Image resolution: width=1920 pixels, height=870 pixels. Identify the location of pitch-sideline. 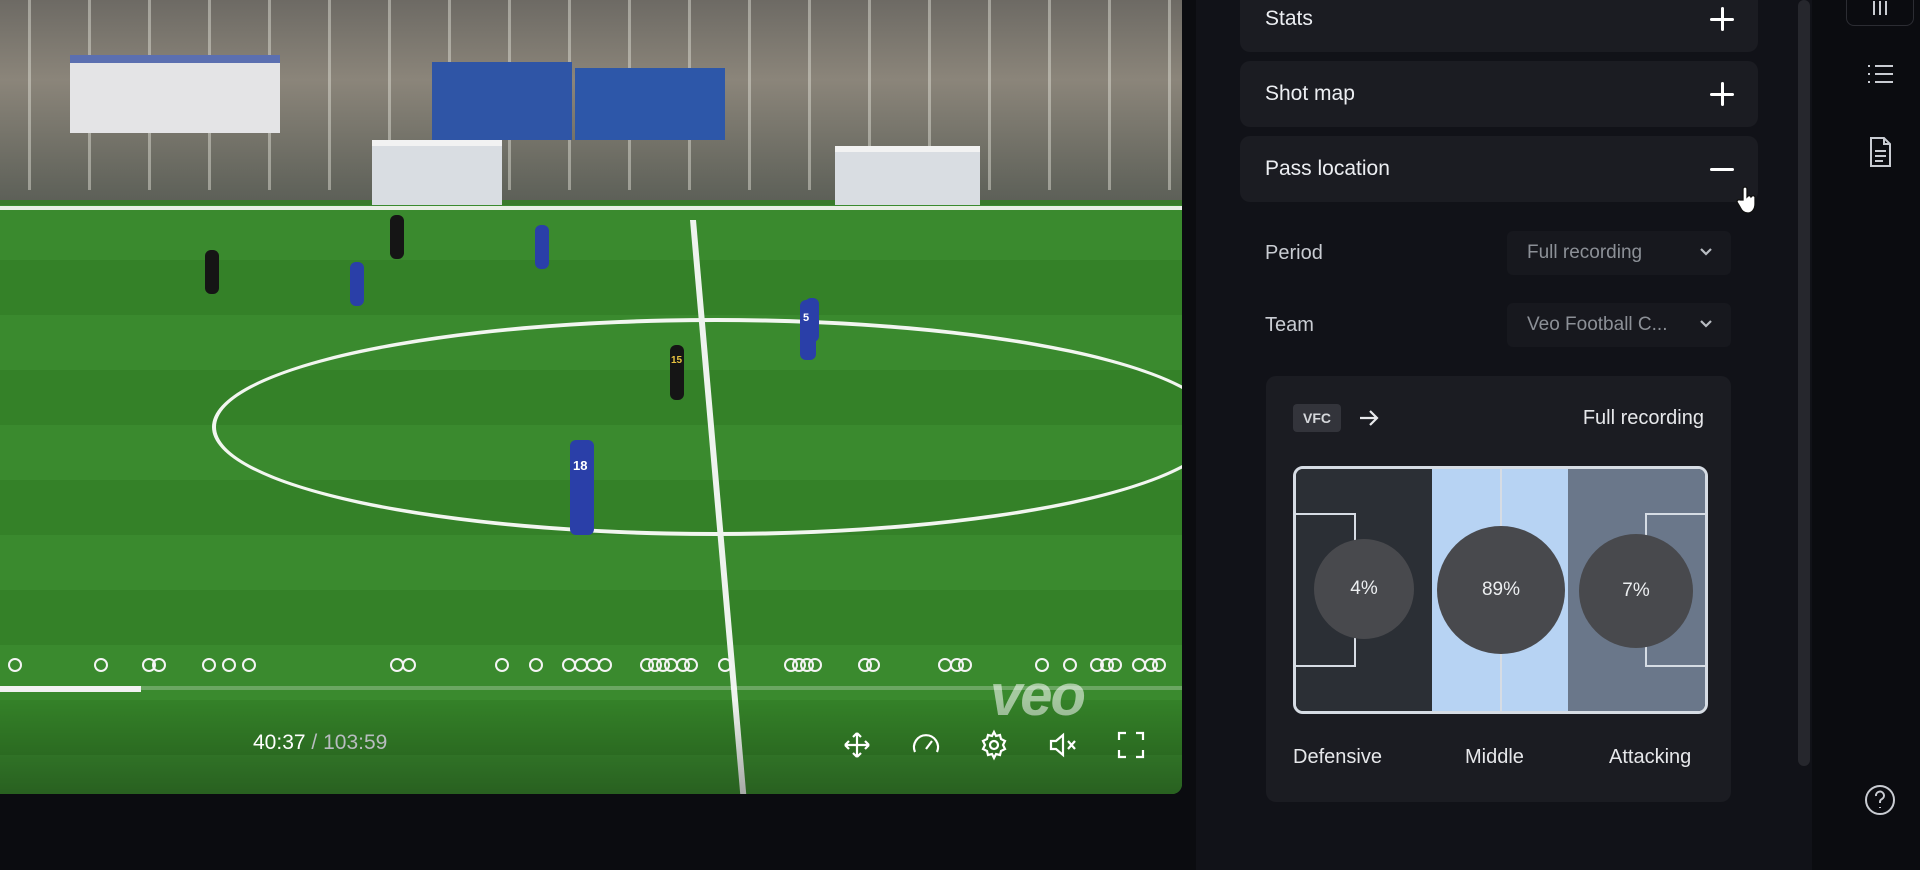
(591, 208).